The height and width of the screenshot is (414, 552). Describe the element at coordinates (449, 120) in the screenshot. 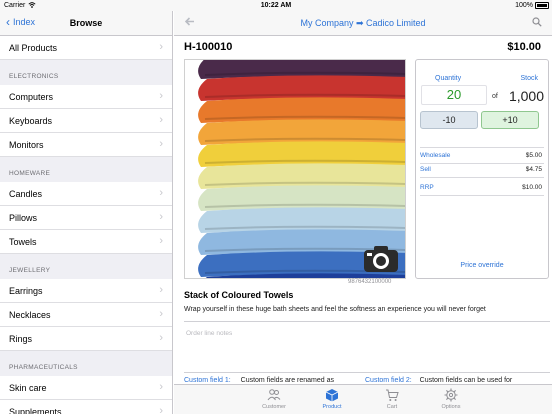

I see `decrease-quantity-button: -10` at that location.